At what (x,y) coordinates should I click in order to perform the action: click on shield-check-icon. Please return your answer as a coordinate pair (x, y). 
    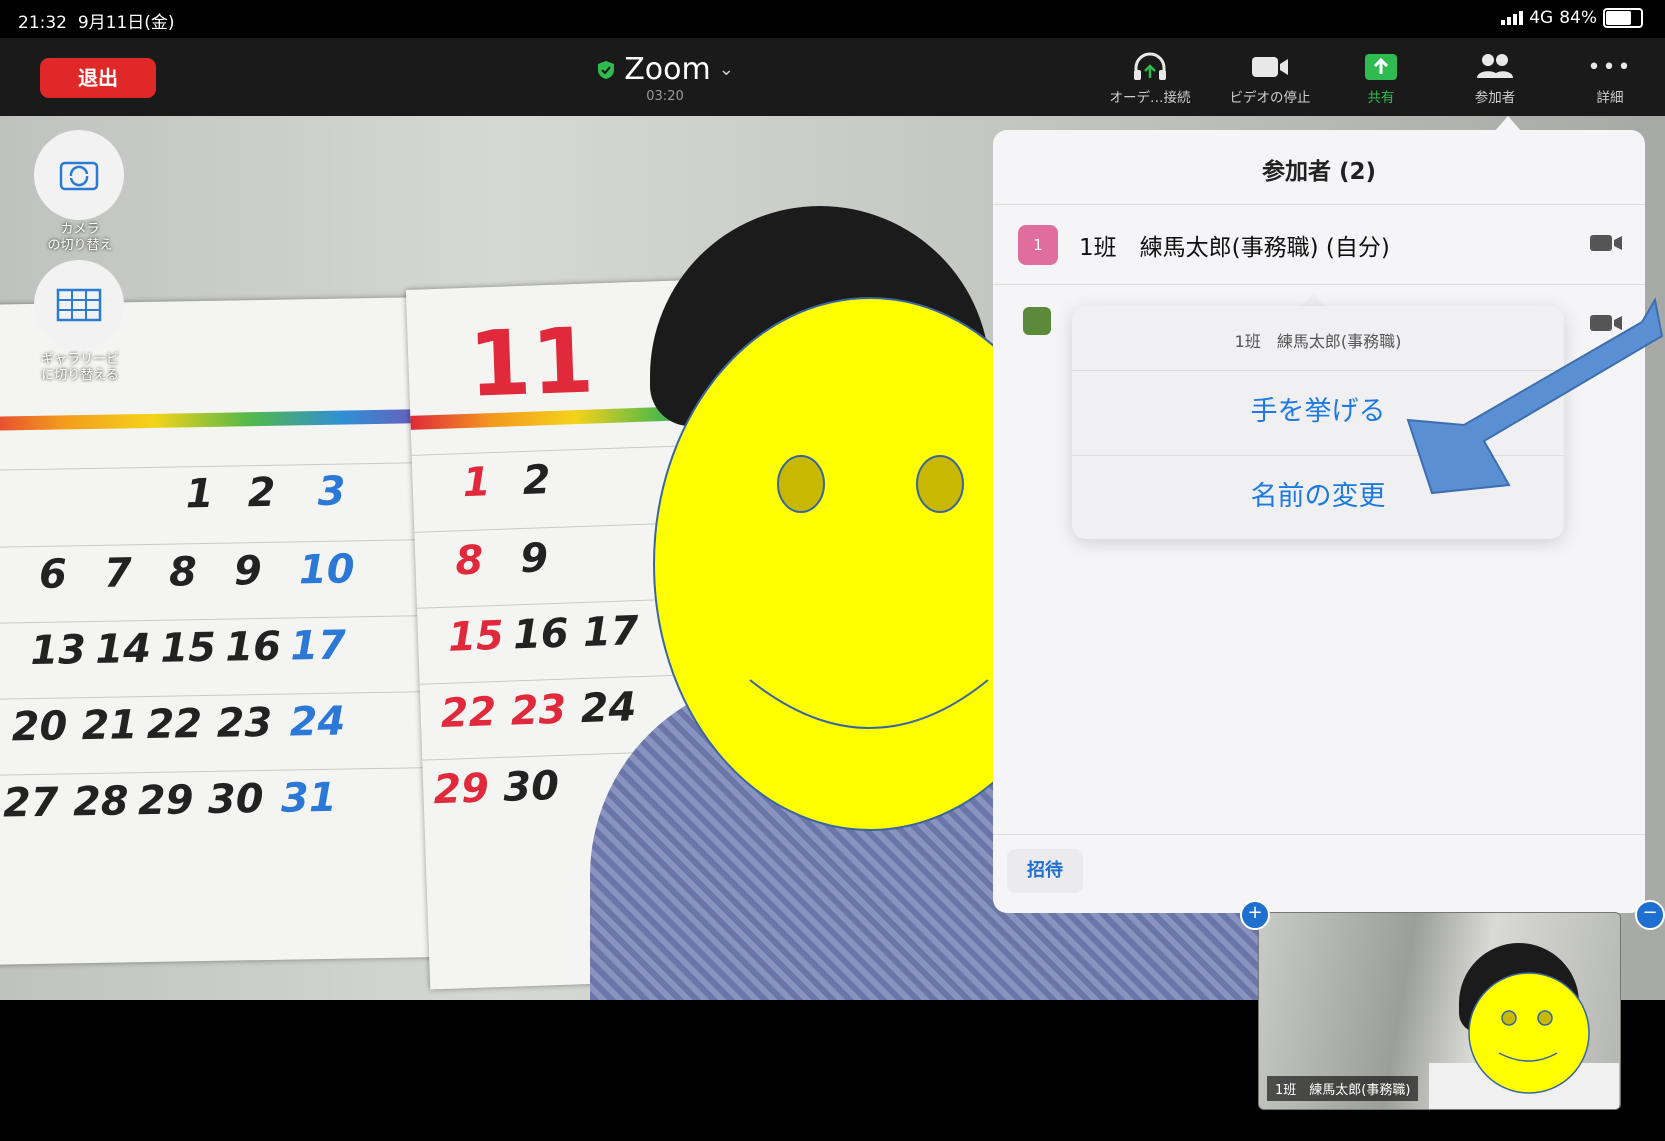
    Looking at the image, I should click on (606, 69).